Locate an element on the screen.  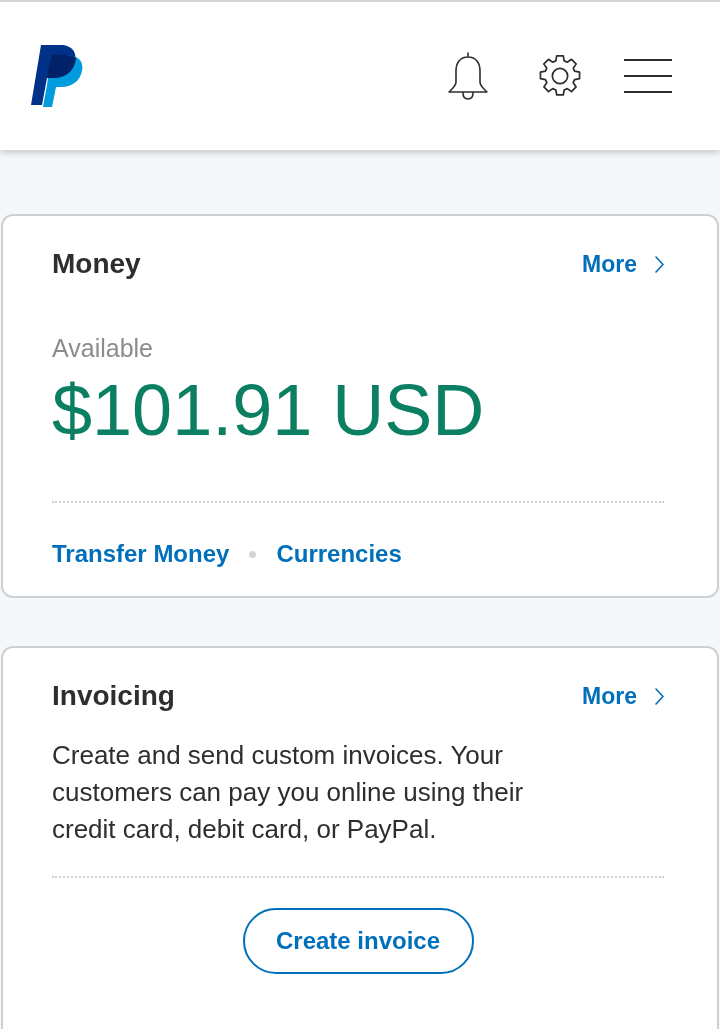
bell-icon is located at coordinates (468, 76).